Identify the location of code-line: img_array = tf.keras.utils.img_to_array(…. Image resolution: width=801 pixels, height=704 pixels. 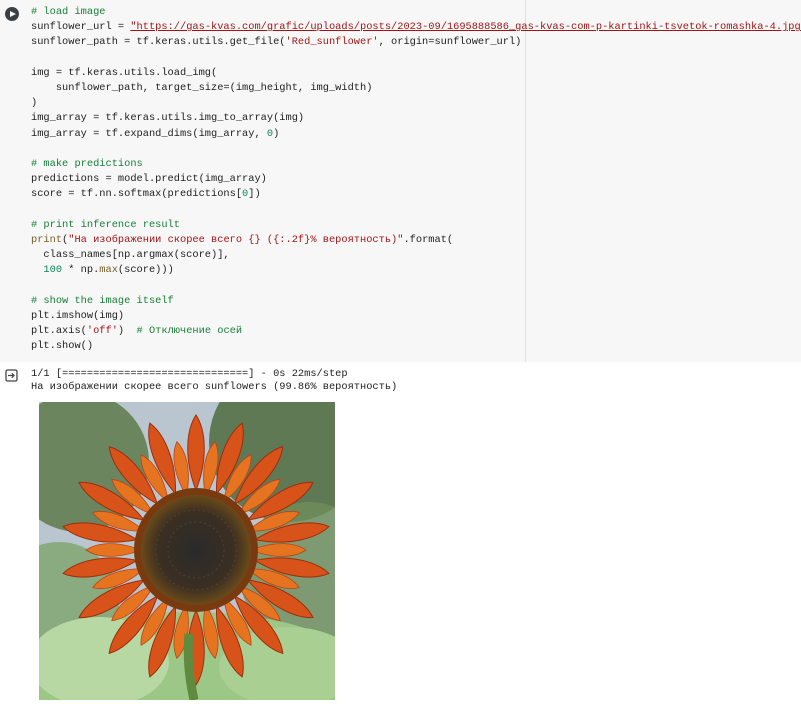
(168, 118).